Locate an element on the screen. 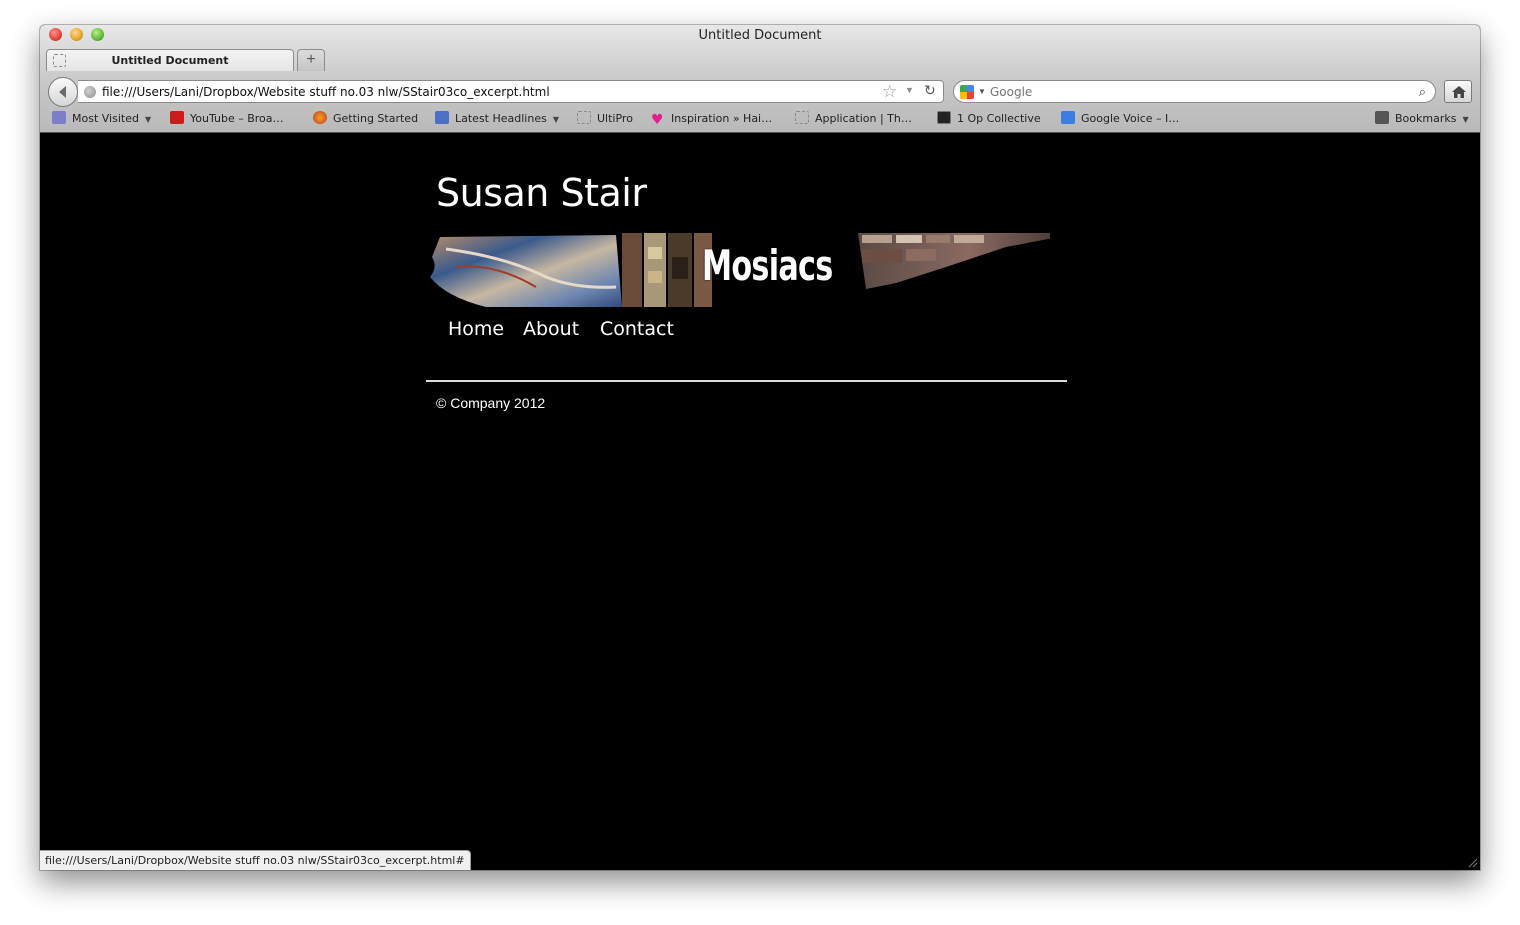  bookmark-getting-started: Getting Started is located at coordinates (365, 119).